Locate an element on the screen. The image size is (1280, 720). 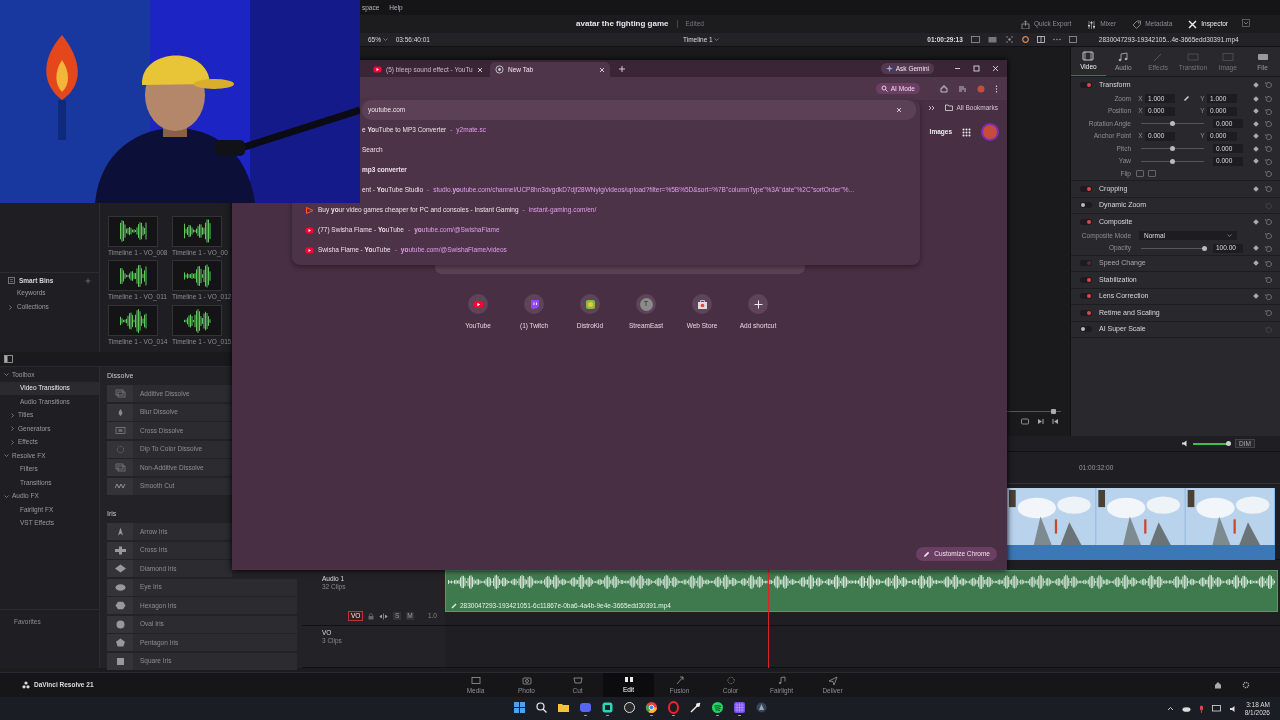
account-avatar is located at coordinates (990, 132).